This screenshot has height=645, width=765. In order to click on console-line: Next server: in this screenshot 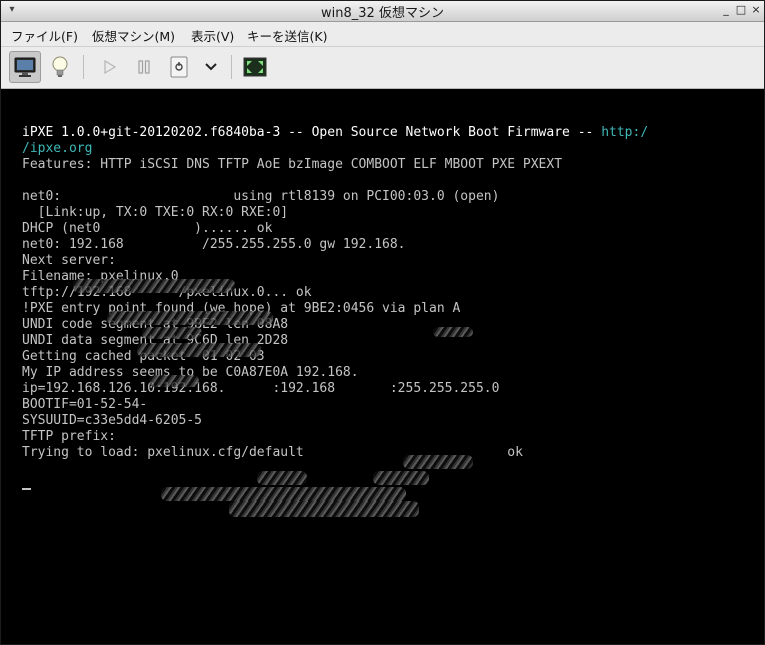, I will do `click(69, 260)`.